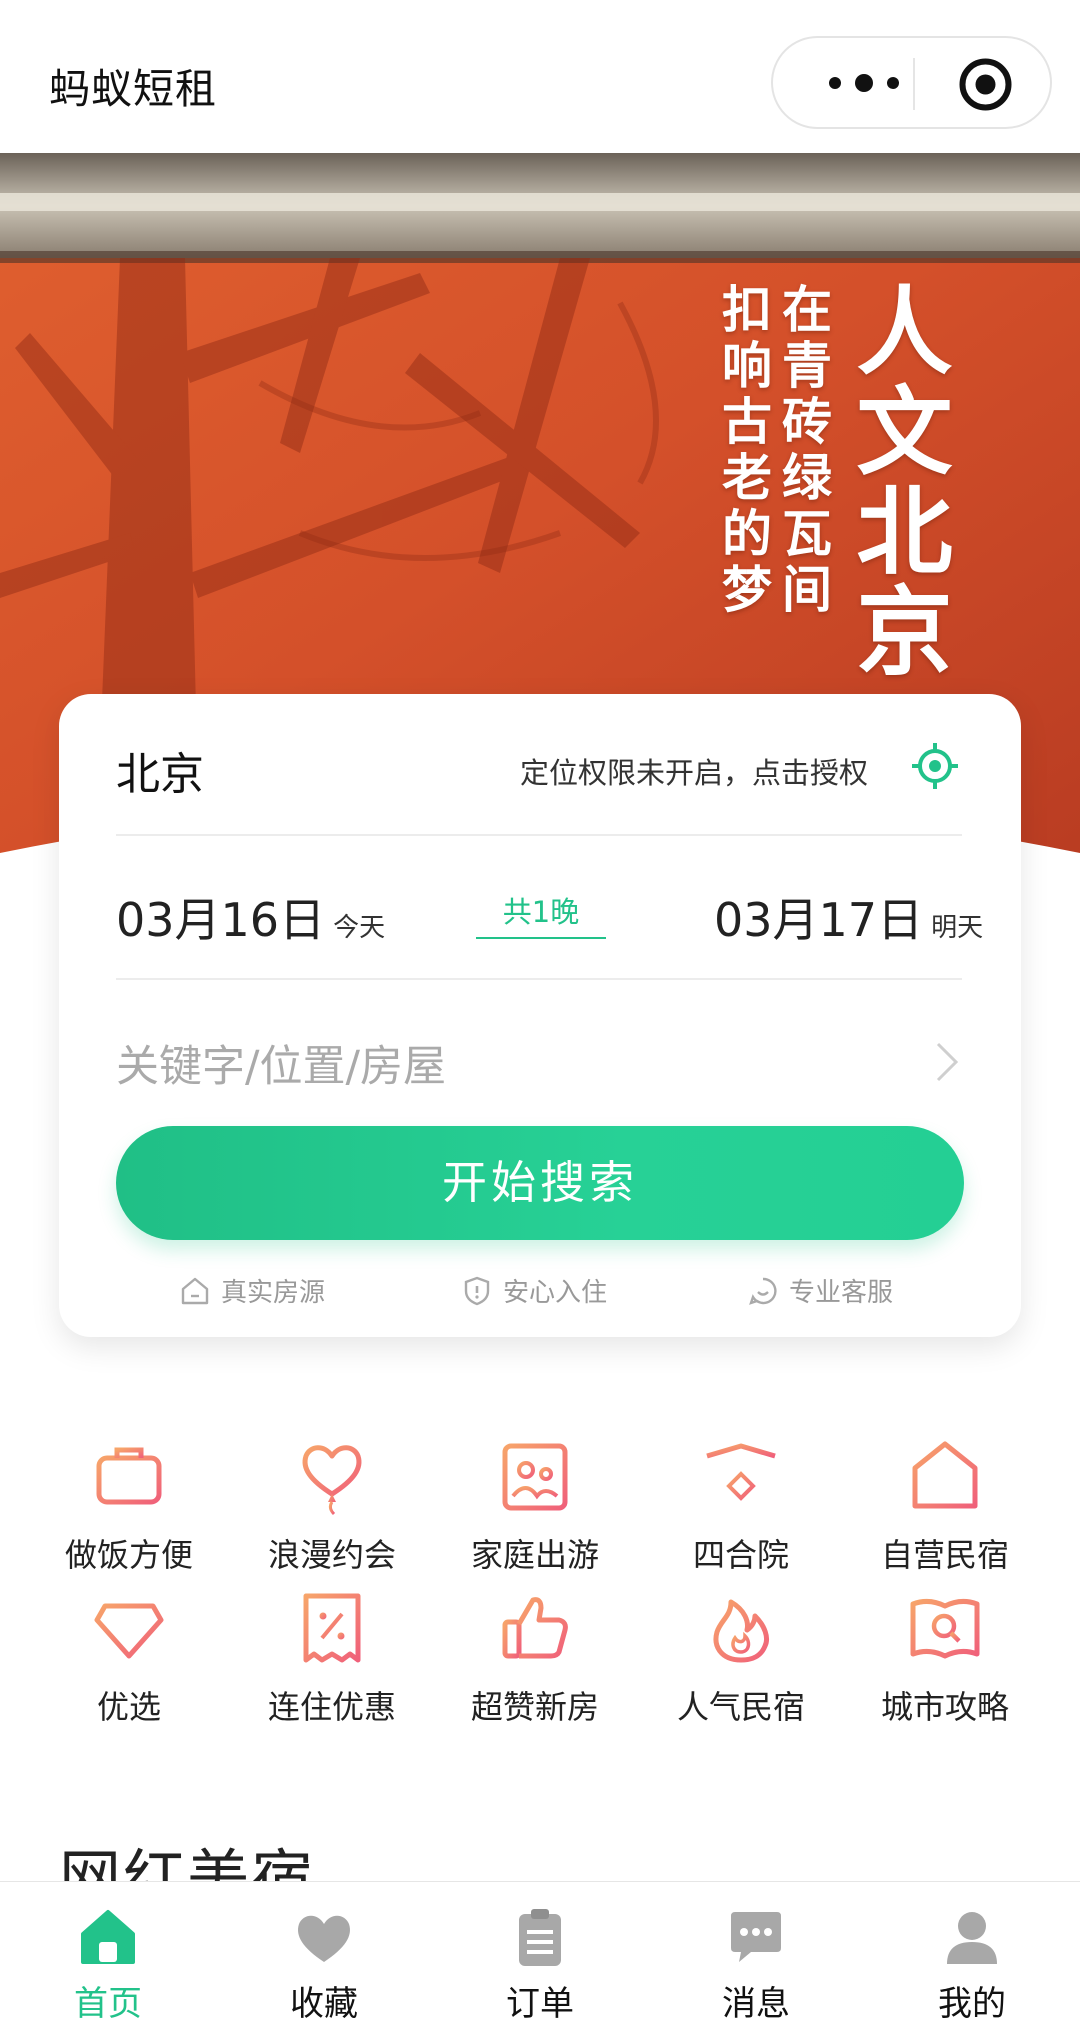  What do you see at coordinates (803, 451) in the screenshot?
I see `banner-line-1: 在青砖绿瓦间` at bounding box center [803, 451].